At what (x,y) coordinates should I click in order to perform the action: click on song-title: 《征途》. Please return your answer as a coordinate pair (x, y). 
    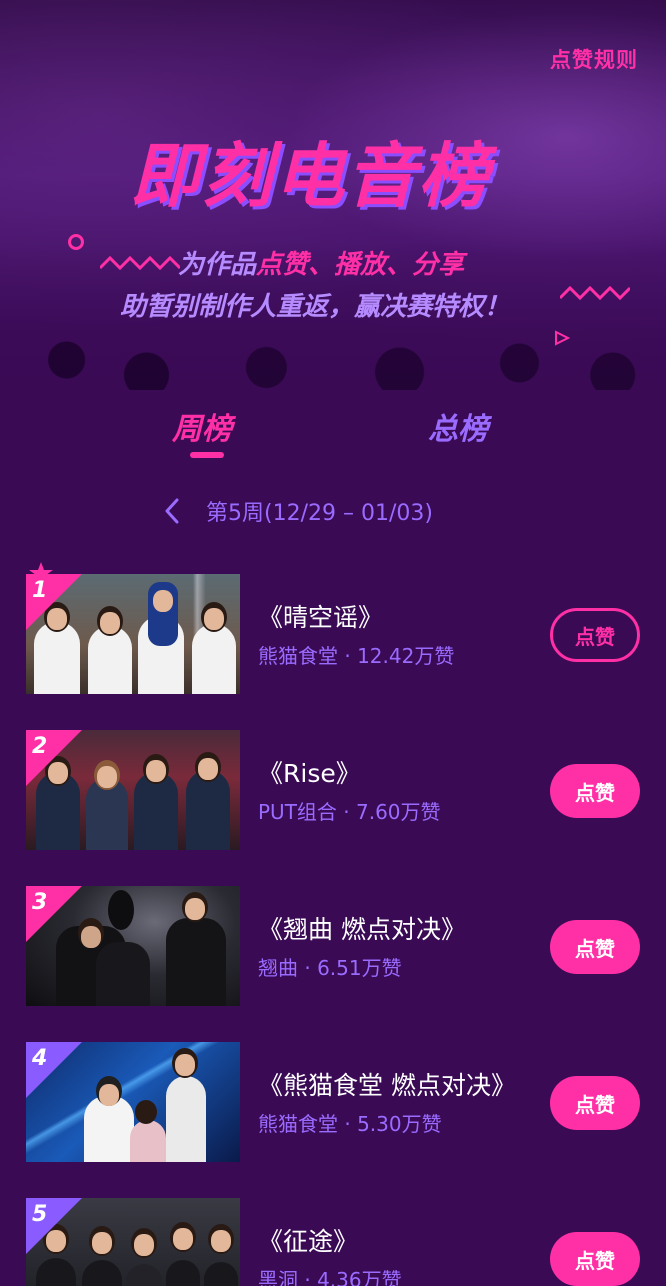
    Looking at the image, I should click on (308, 1240).